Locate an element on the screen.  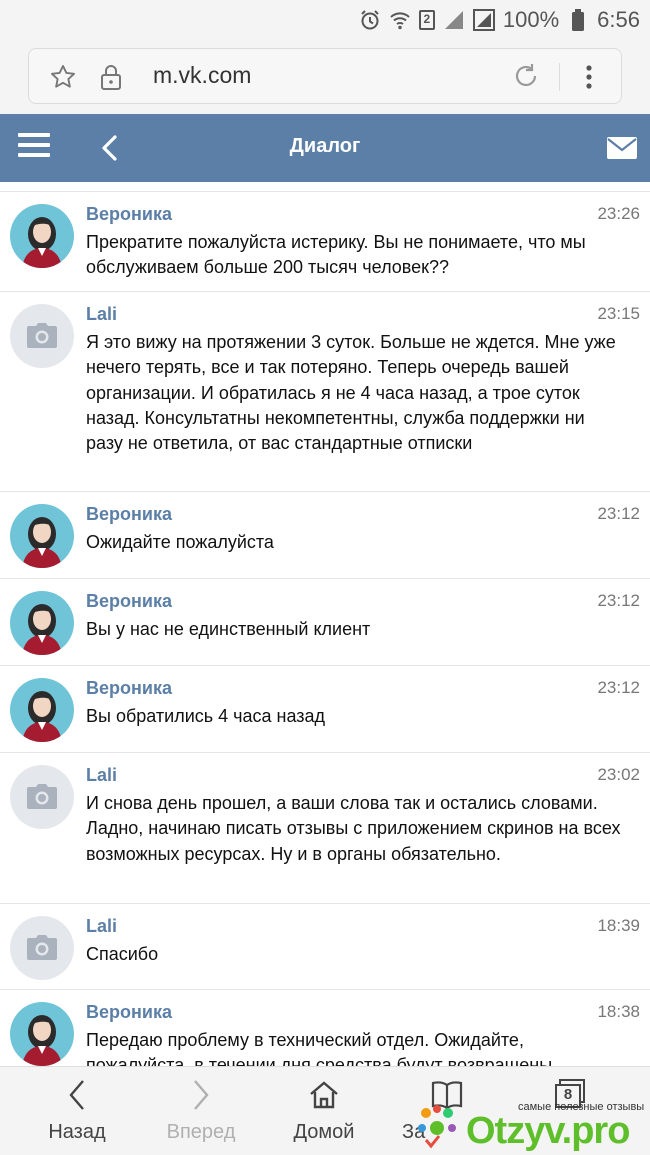
nav-forward-button: Вперед is located at coordinates (201, 1110).